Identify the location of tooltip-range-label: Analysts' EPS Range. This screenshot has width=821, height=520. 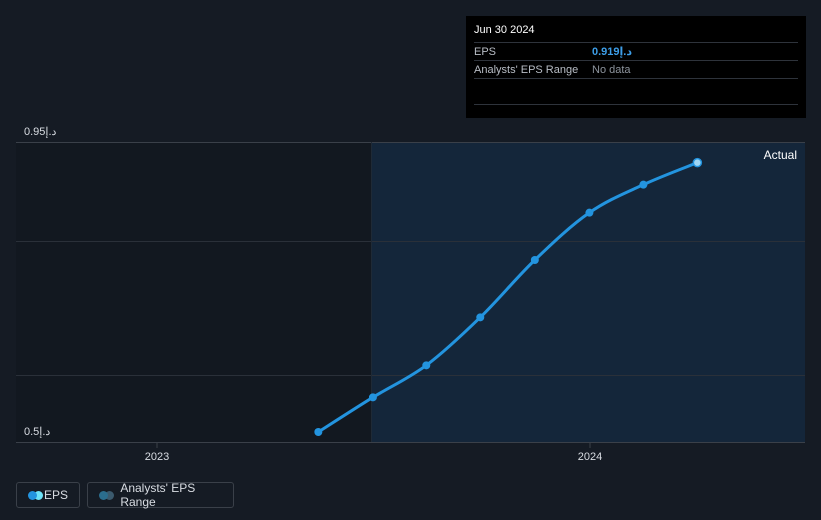
(526, 69).